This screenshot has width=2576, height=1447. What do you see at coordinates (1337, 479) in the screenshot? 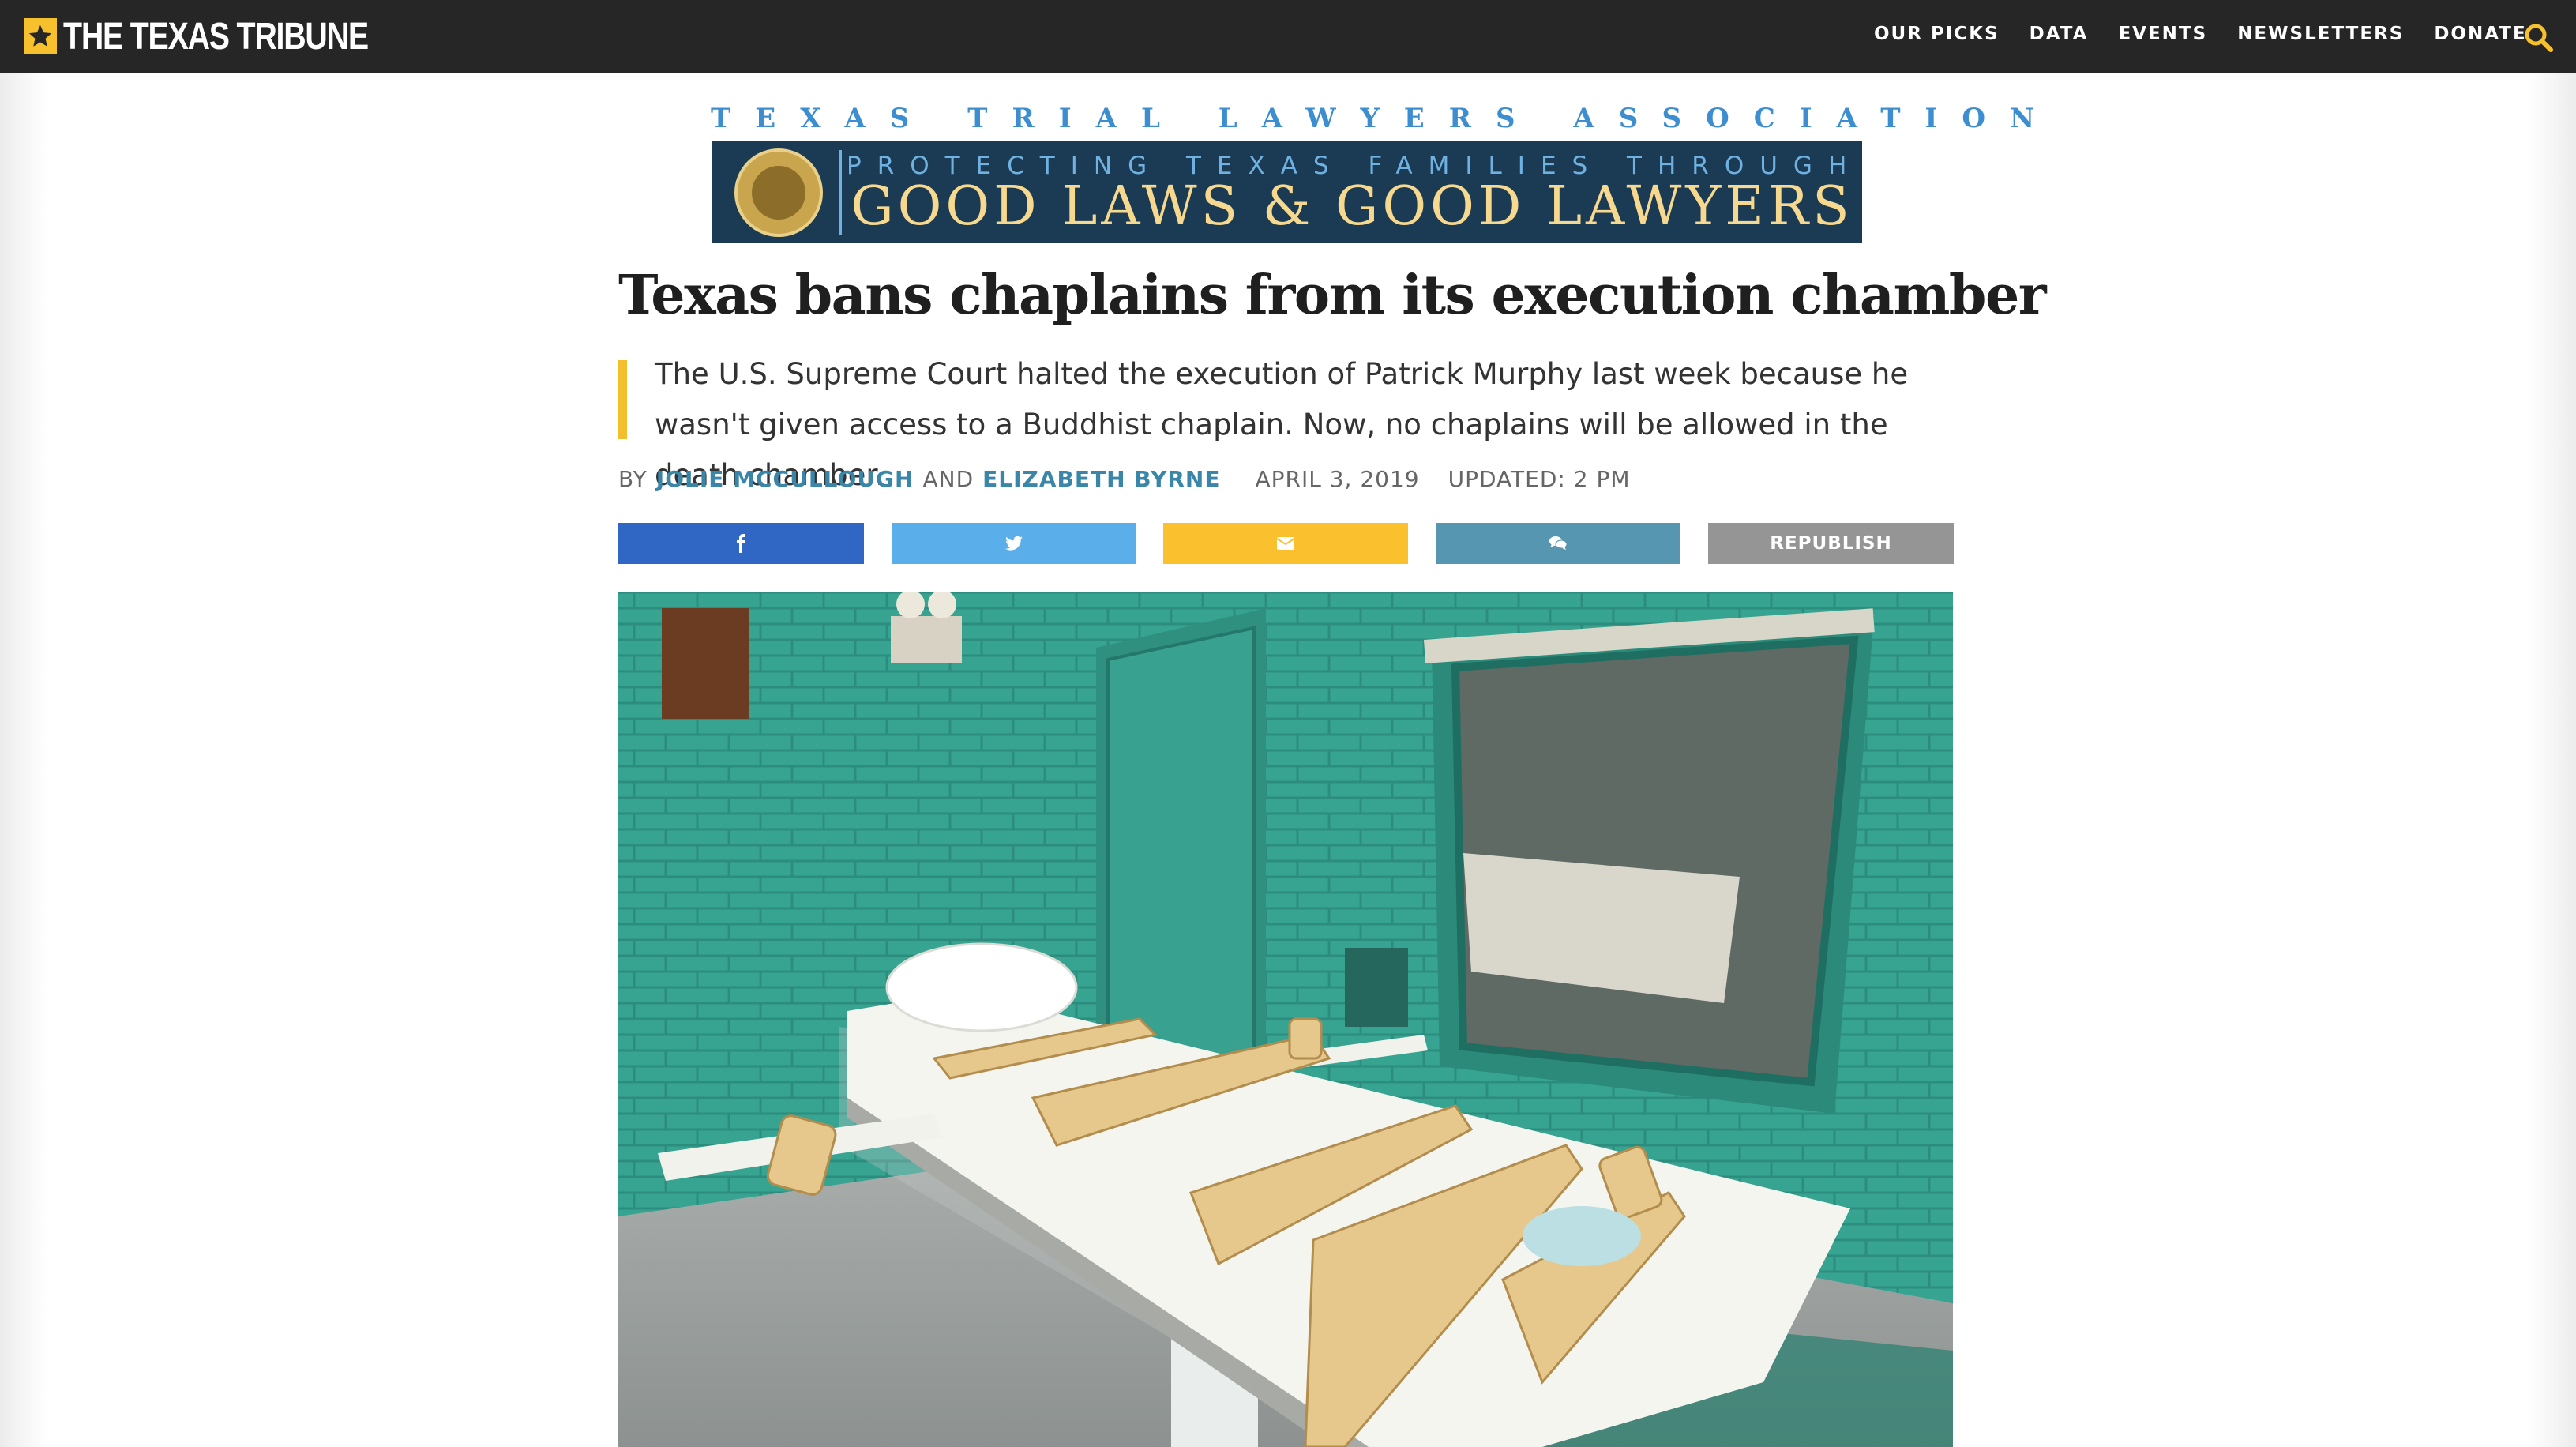
I see `publish-date: APRIL 3, 2019` at bounding box center [1337, 479].